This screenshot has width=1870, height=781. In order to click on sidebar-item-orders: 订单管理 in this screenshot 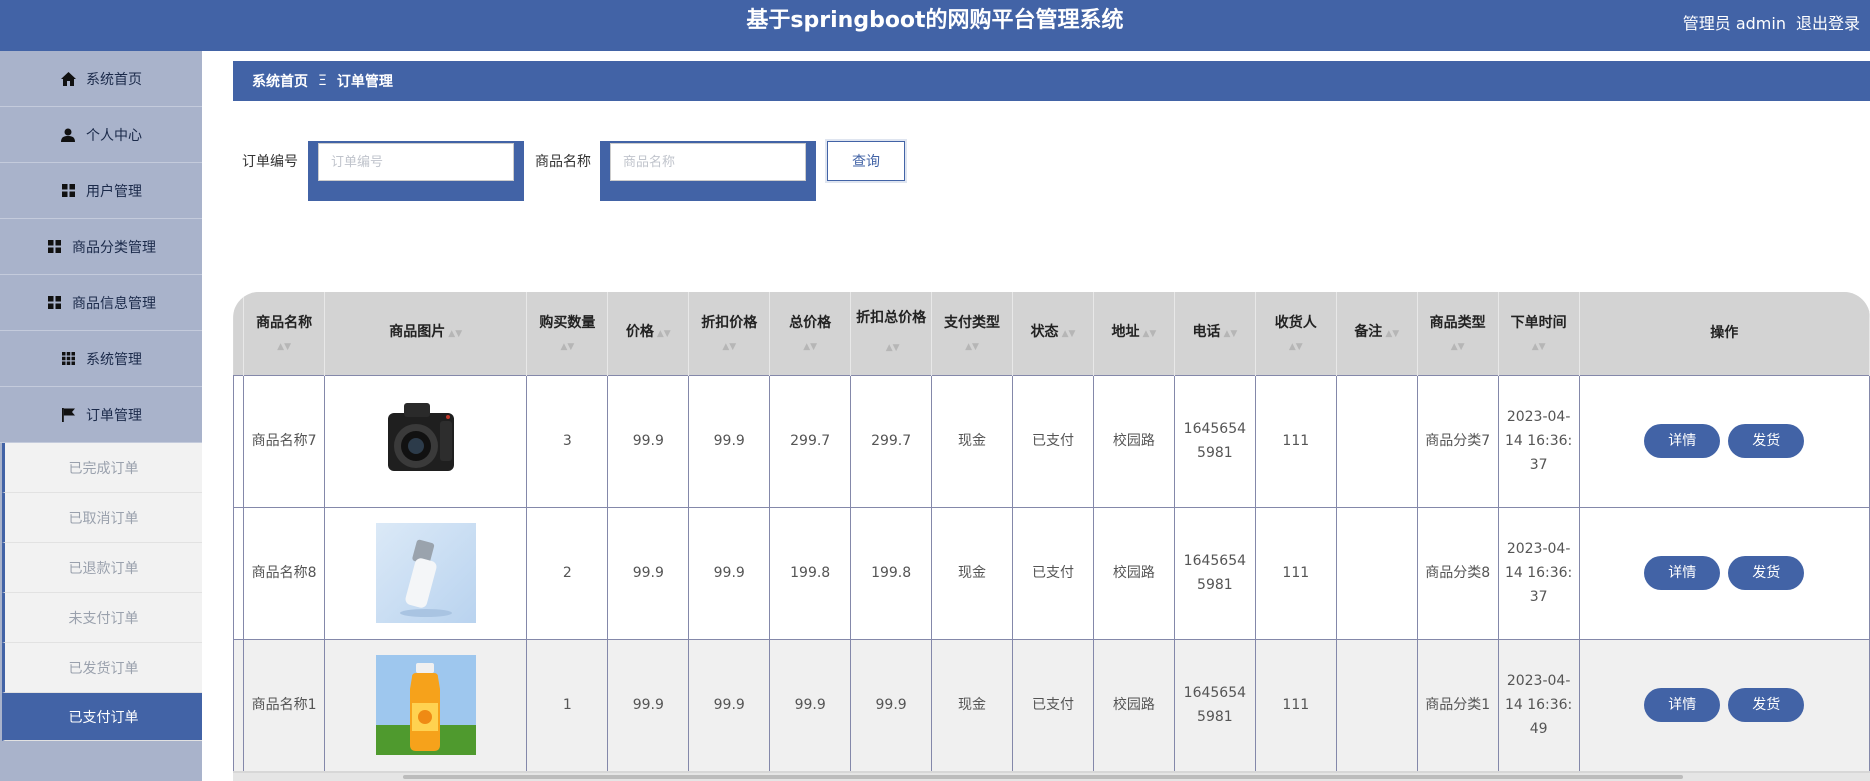, I will do `click(101, 415)`.